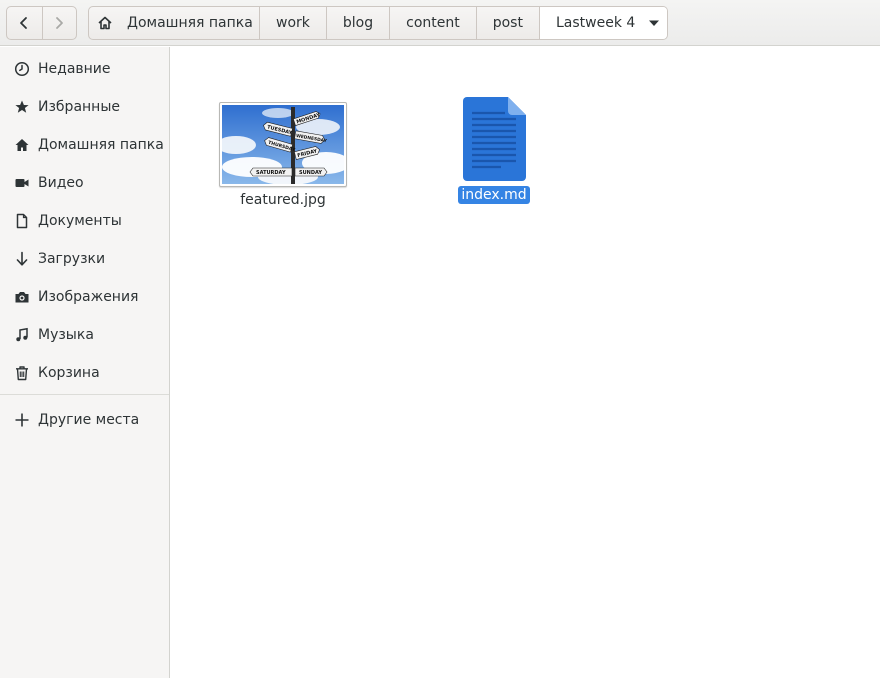 This screenshot has width=880, height=678. I want to click on sidebar-item-pictures: Изображения, so click(84, 297).